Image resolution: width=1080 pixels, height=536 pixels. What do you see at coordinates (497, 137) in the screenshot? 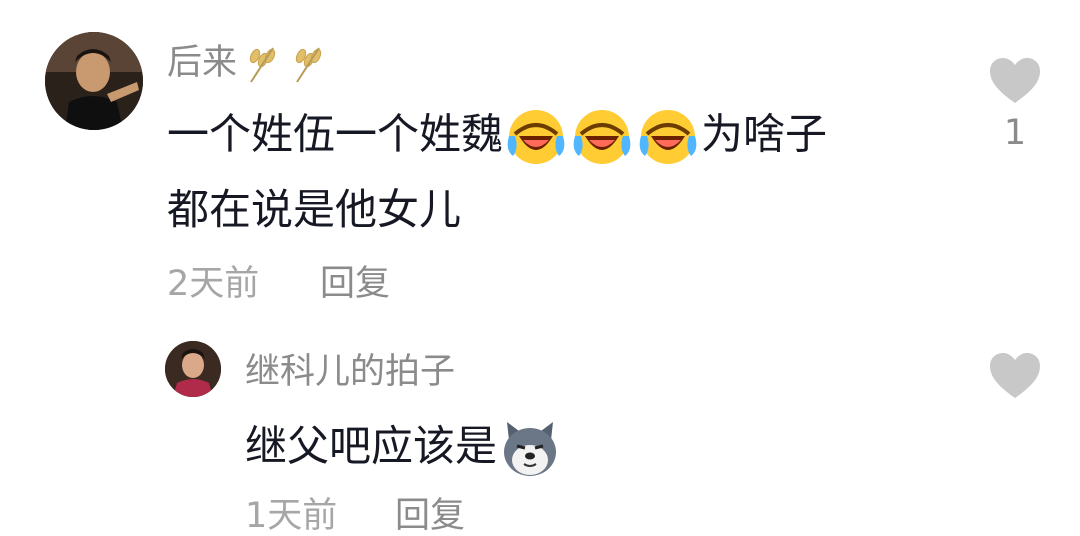
I see `comment-text-line1: 一个姓伍一个姓魏 为啥子` at bounding box center [497, 137].